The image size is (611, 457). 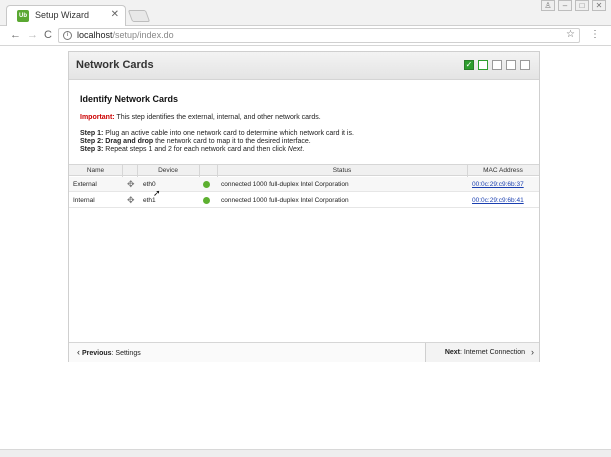 What do you see at coordinates (452, 352) in the screenshot?
I see `next-label: Next` at bounding box center [452, 352].